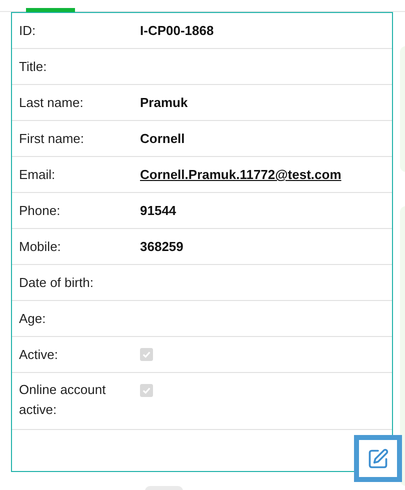 The height and width of the screenshot is (490, 405). Describe the element at coordinates (177, 30) in the screenshot. I see `field-value: I-CP00-1868` at that location.